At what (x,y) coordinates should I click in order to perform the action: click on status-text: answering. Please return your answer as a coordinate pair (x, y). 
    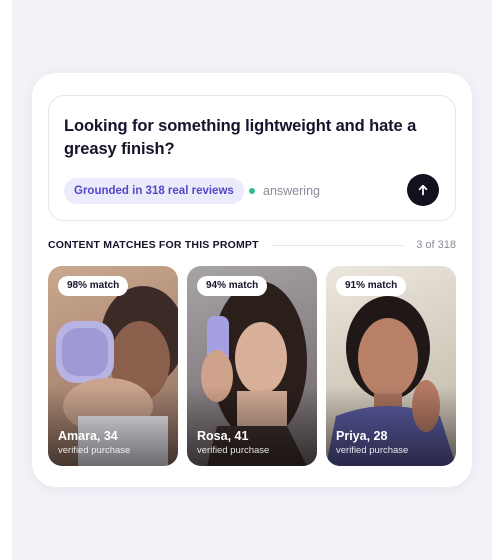
    Looking at the image, I should click on (291, 191).